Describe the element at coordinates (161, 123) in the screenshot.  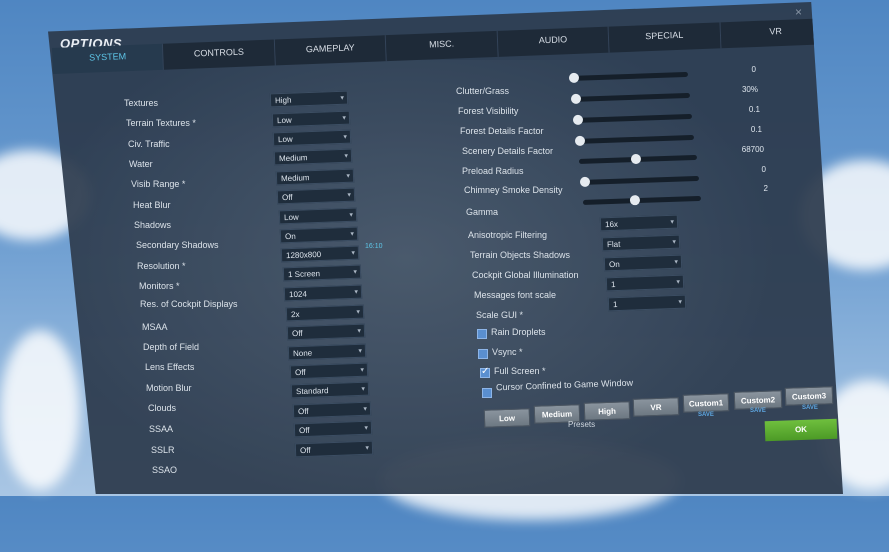
I see `terrain-textures-label: Terrain Textures *` at that location.